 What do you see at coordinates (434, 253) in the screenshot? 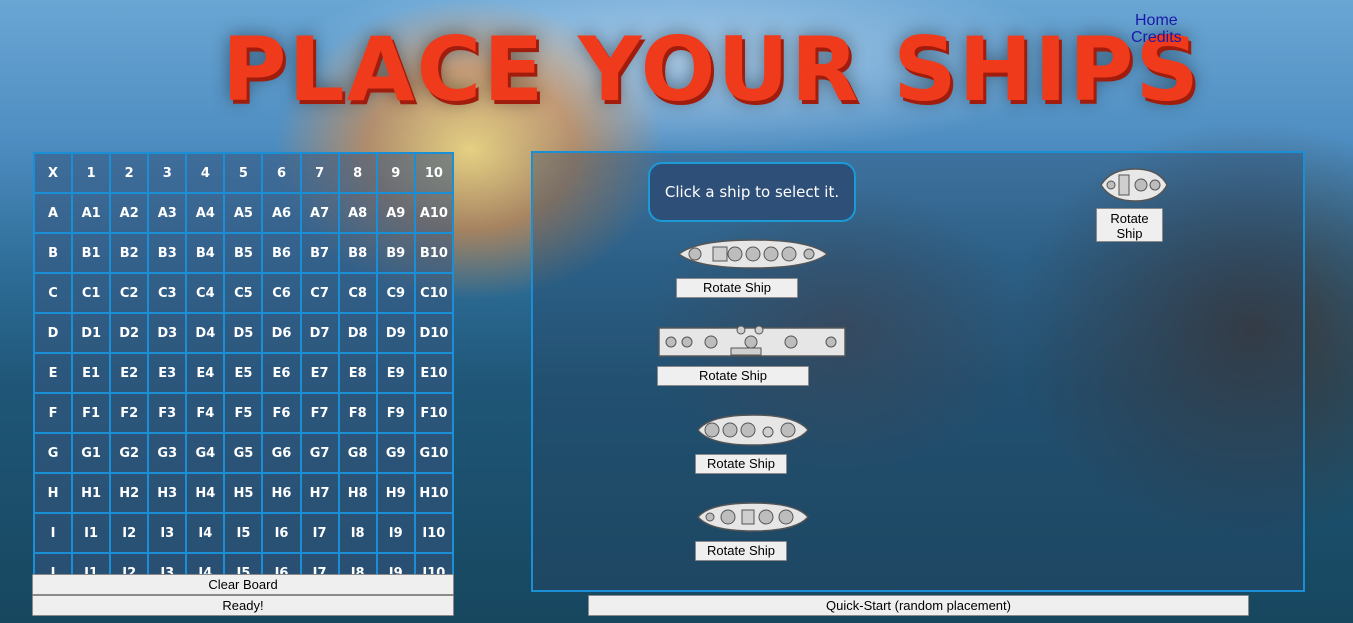
I see `board-cell: B10` at bounding box center [434, 253].